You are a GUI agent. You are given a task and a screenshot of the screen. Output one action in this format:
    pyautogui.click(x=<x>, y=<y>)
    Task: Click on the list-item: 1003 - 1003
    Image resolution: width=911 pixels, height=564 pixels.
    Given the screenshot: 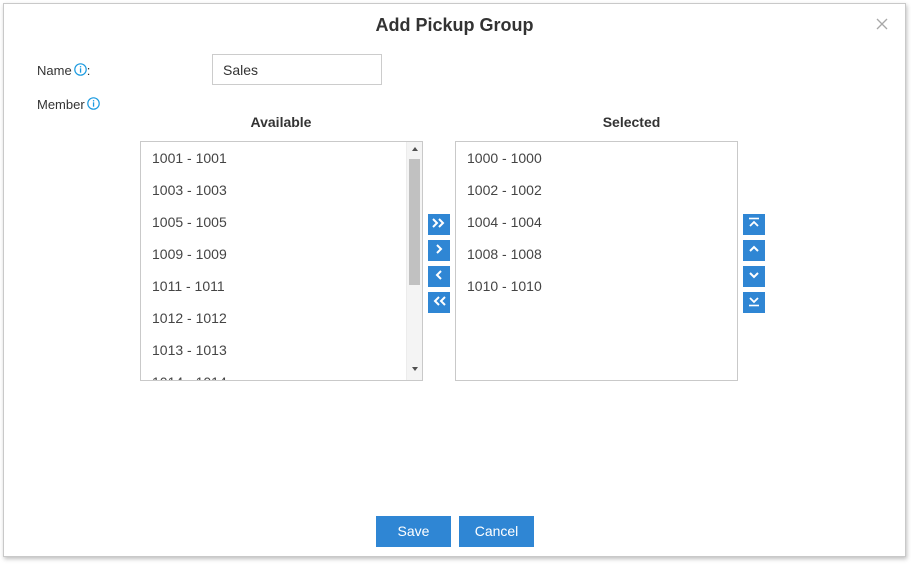 What is the action you would take?
    pyautogui.click(x=273, y=190)
    